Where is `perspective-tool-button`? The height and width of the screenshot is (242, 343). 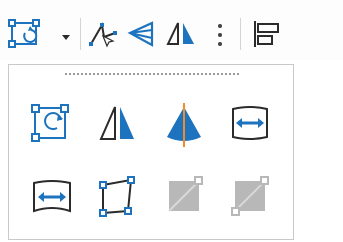
perspective-tool-button is located at coordinates (141, 34).